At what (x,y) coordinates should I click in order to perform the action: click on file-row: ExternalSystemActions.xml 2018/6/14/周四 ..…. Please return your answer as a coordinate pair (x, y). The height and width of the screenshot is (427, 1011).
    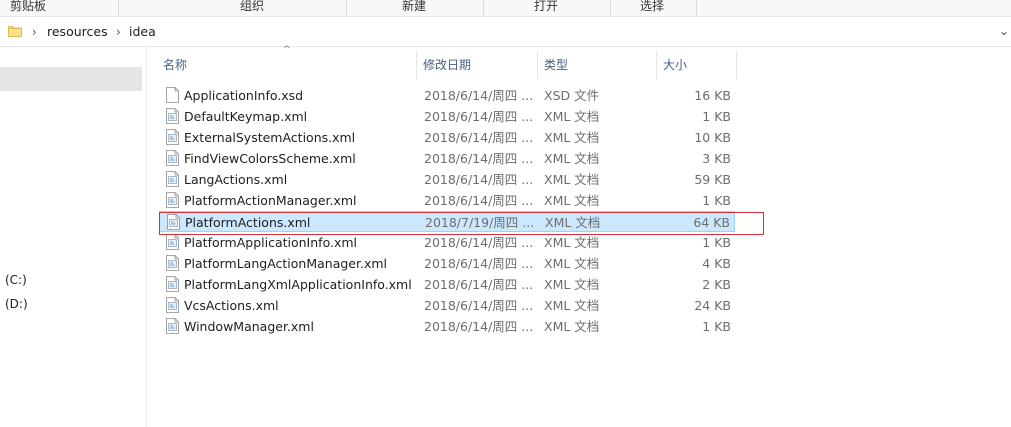
    Looking at the image, I should click on (447, 137).